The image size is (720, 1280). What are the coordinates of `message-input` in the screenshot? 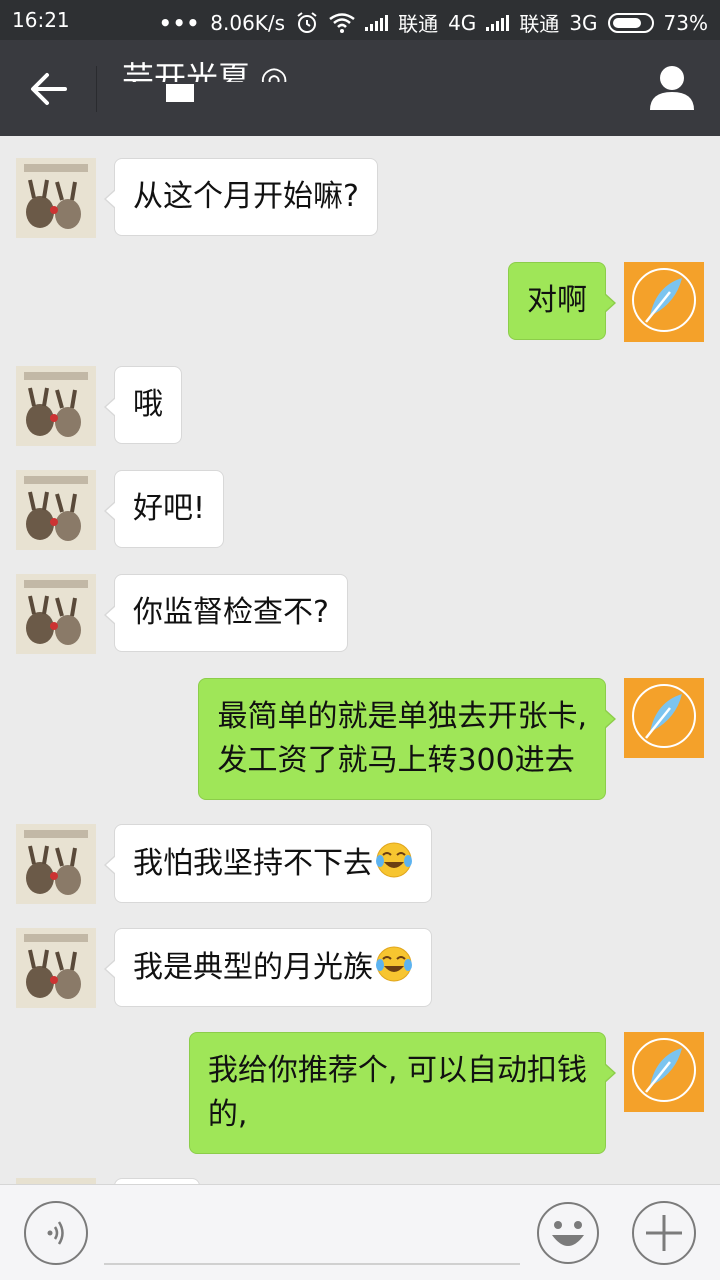 It's located at (312, 1232).